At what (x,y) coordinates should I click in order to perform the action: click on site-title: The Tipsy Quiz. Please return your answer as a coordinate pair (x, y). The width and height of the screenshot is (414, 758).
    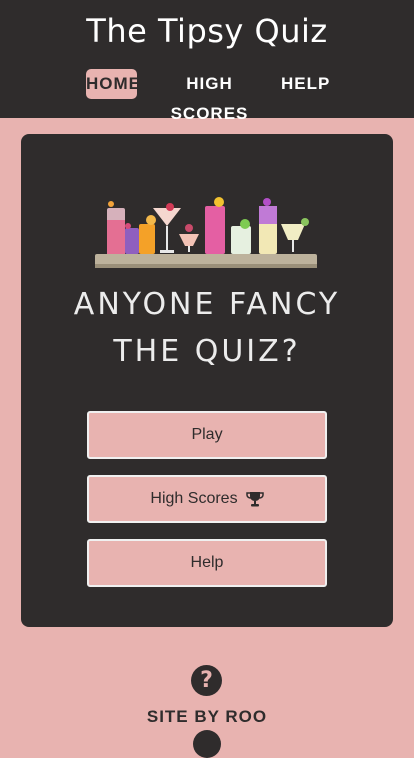
    Looking at the image, I should click on (207, 31).